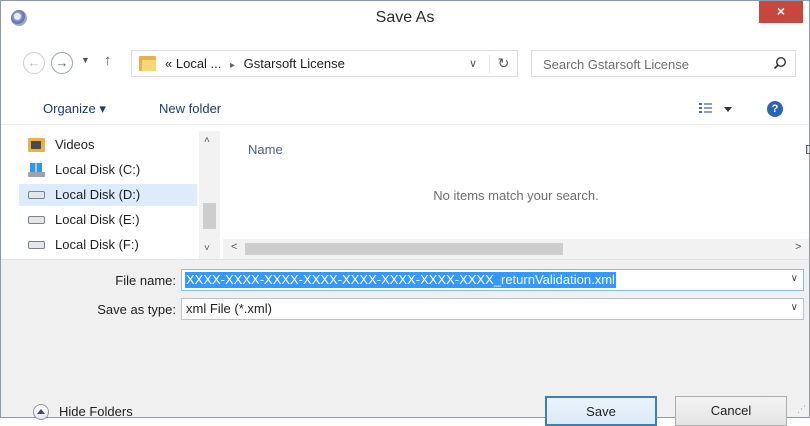 The height and width of the screenshot is (426, 810). I want to click on nav-item-local-disk-c: Local Disk (C:), so click(108, 170).